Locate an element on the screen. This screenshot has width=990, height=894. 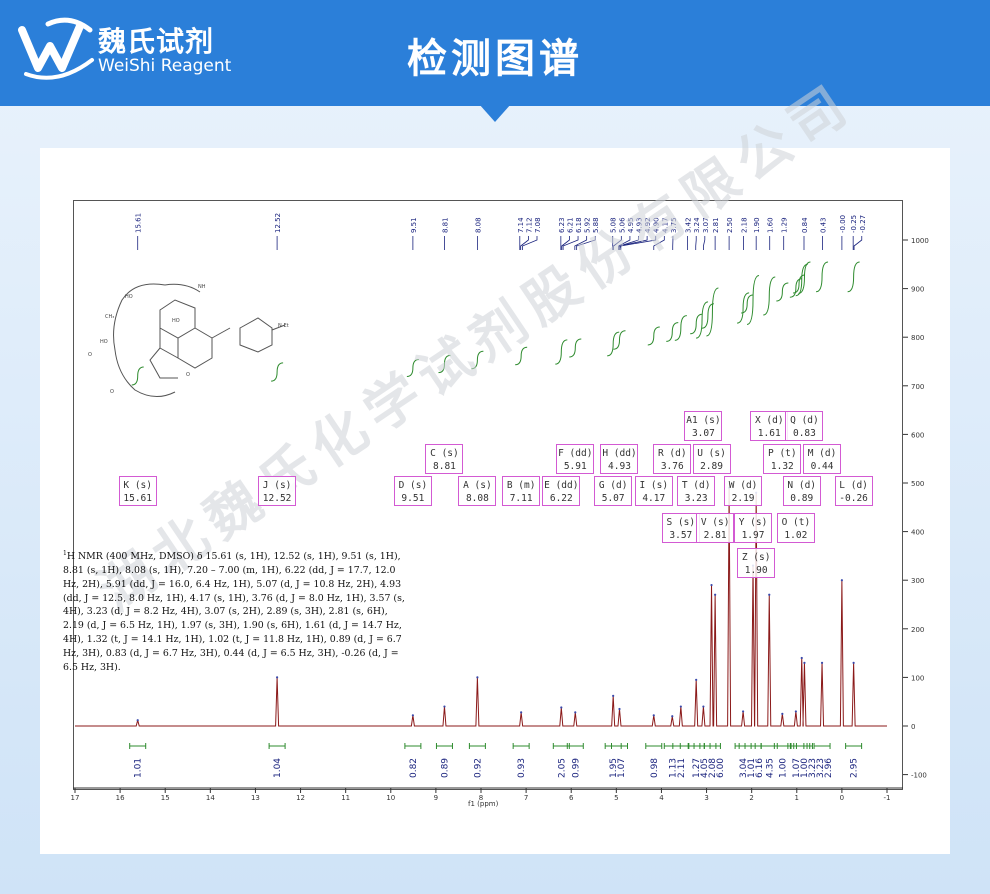
y-tick-label: 300 is located at coordinates (917, 581).